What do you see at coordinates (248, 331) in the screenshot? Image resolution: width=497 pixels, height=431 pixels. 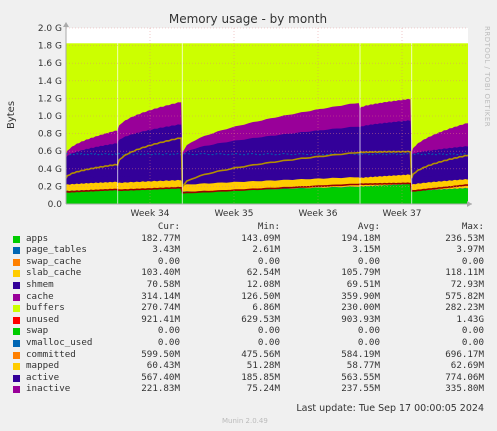 I see `legend-row-swap: swap 0.00 0.00 0.00 0.00` at bounding box center [248, 331].